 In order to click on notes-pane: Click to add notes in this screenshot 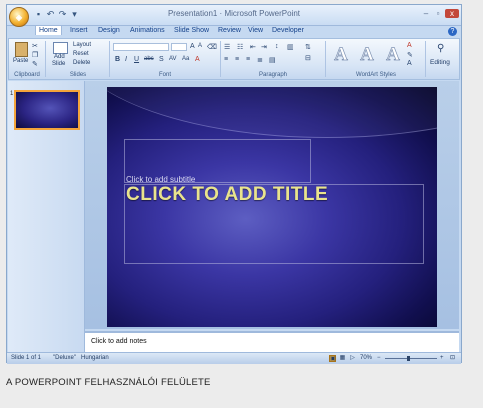, I will do `click(272, 341)`.